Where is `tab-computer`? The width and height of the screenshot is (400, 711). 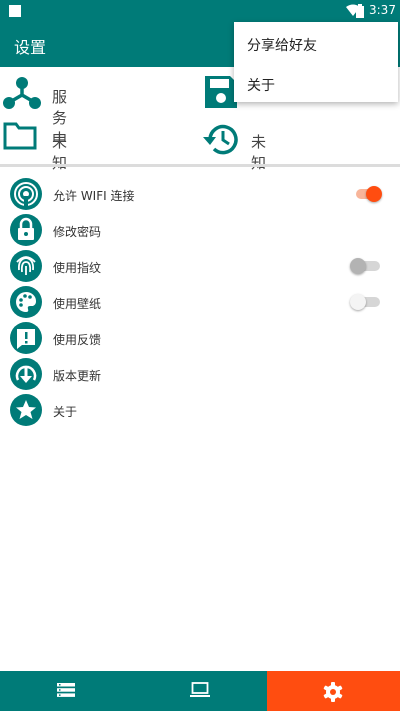 tab-computer is located at coordinates (200, 691).